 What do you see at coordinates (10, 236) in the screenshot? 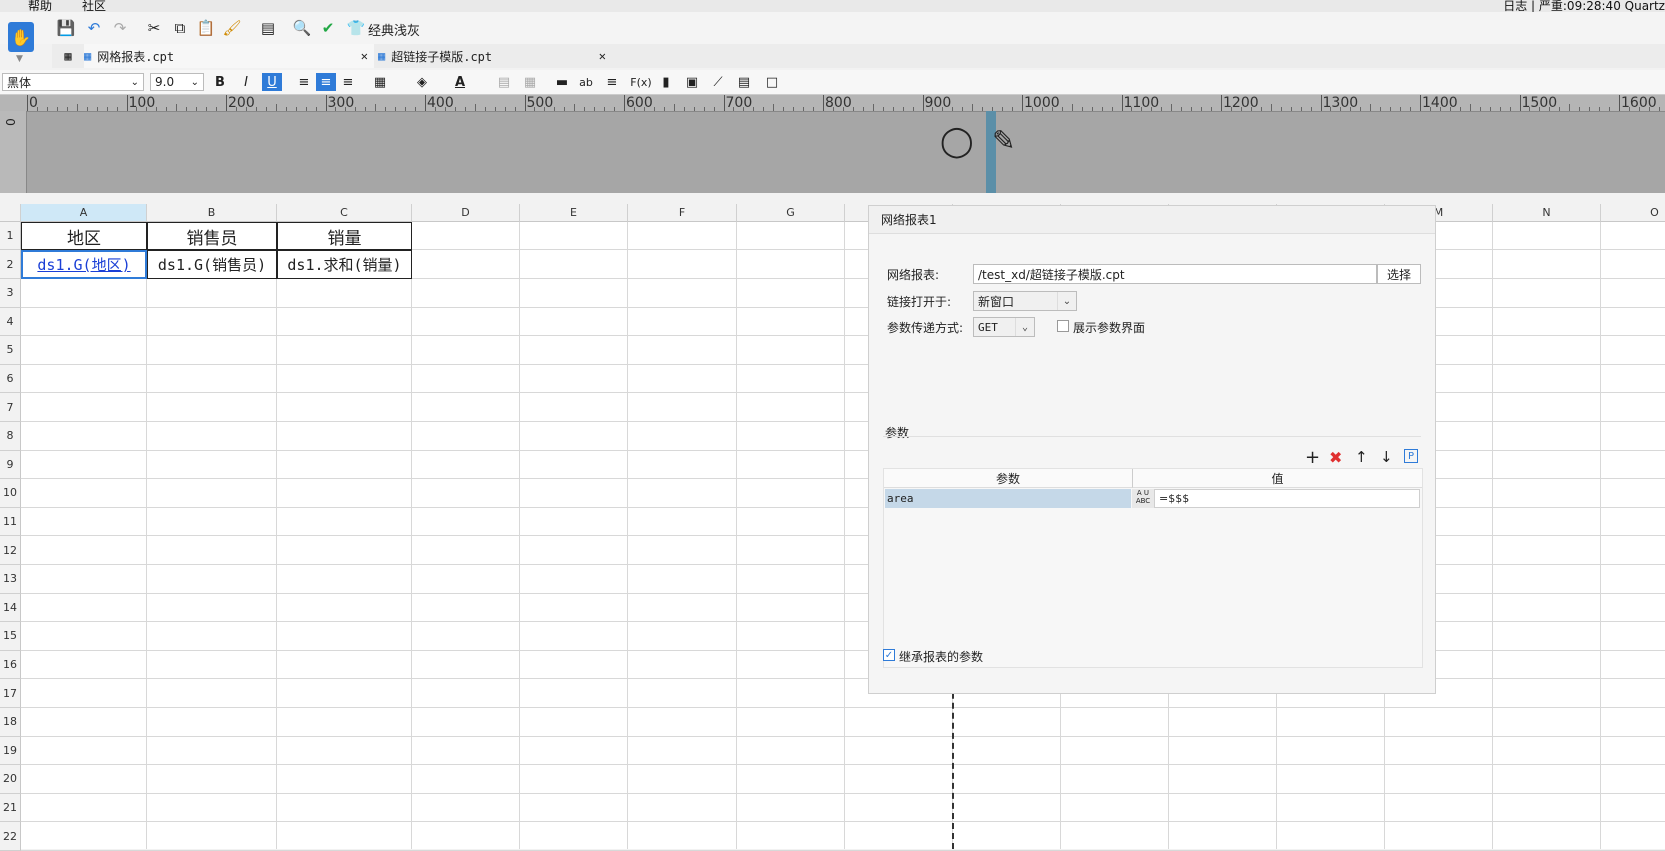
I see `row-header: 1` at bounding box center [10, 236].